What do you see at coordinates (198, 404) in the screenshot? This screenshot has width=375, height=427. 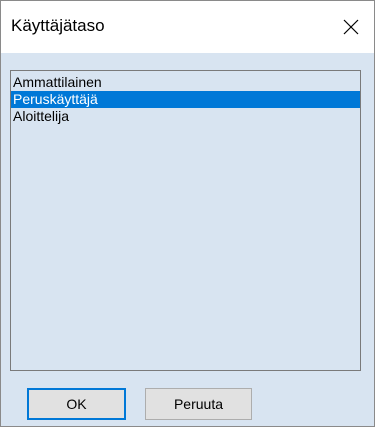 I see `cancel-button: Peruuta` at bounding box center [198, 404].